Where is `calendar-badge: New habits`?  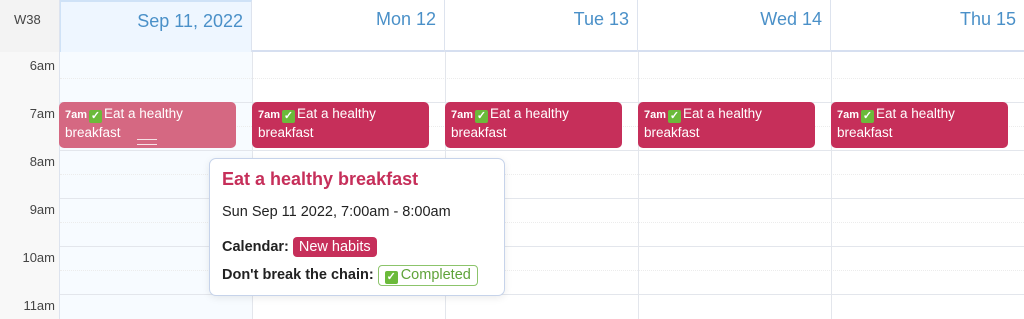 calendar-badge: New habits is located at coordinates (334, 247).